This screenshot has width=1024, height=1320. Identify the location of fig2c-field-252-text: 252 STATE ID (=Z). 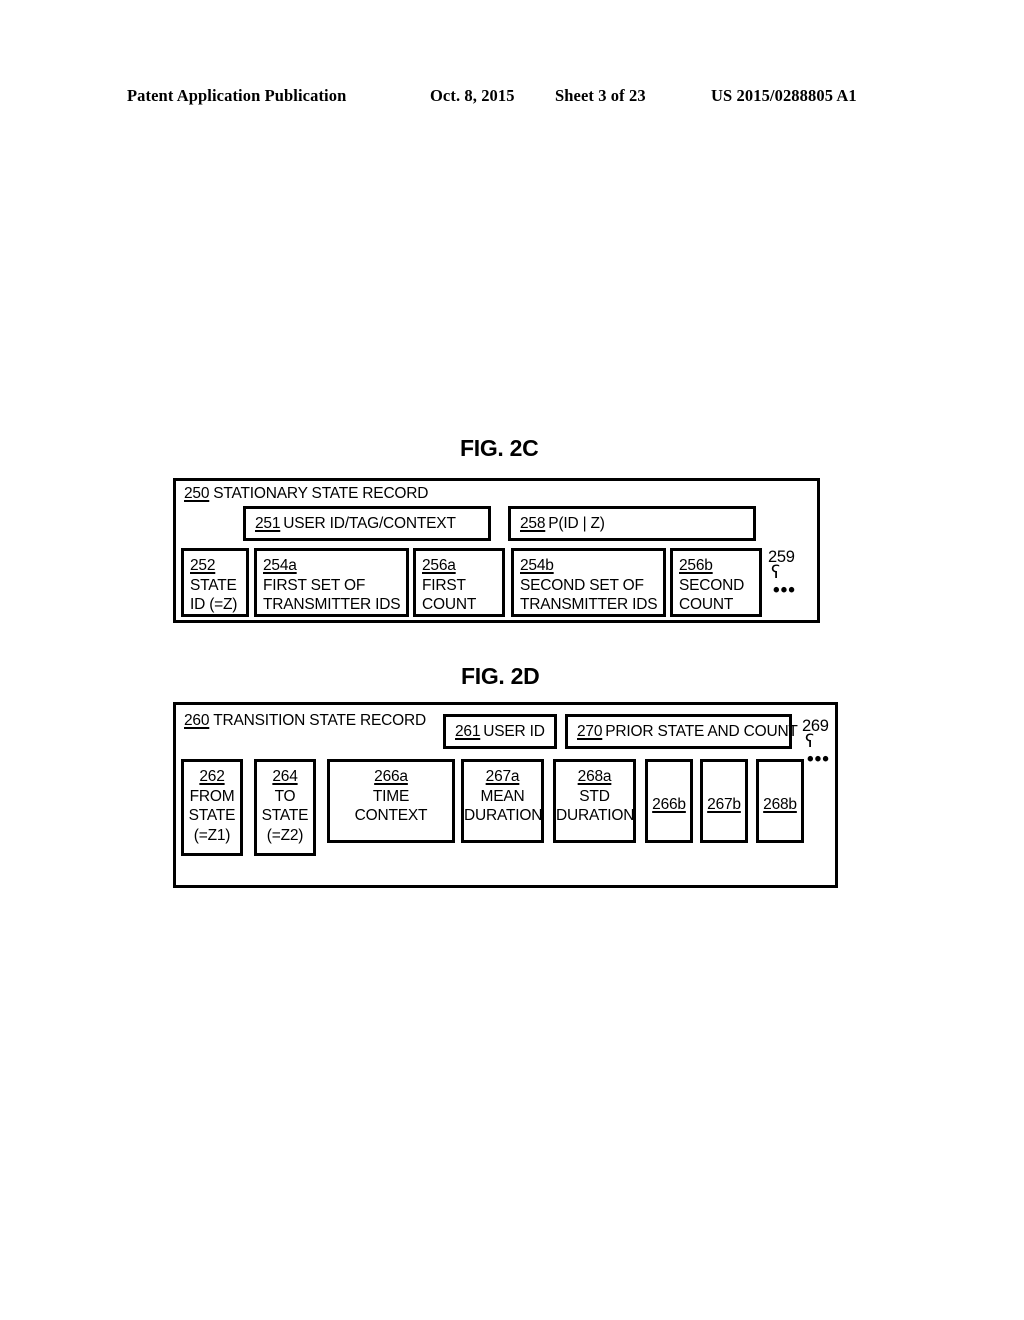
(213, 585).